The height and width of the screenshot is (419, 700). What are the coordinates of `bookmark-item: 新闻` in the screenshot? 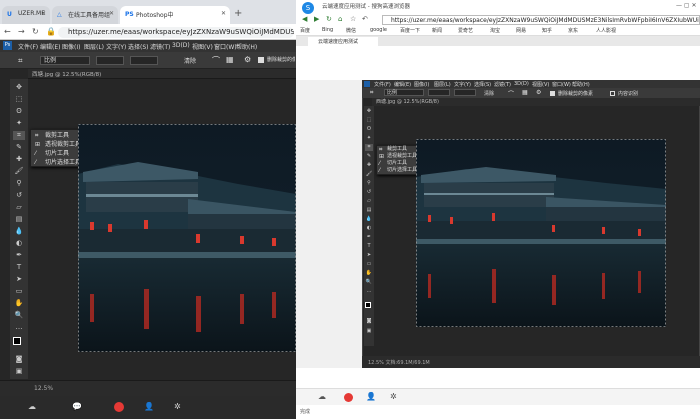 It's located at (437, 30).